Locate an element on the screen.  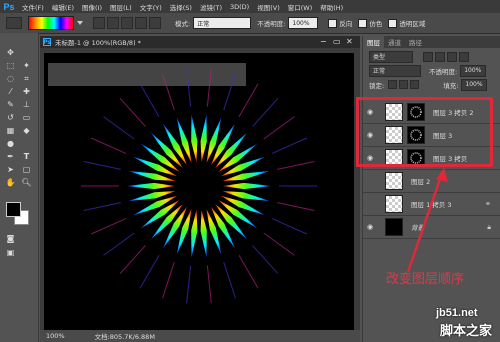
move-tool-icon: ✥ is located at coordinates (10, 52).